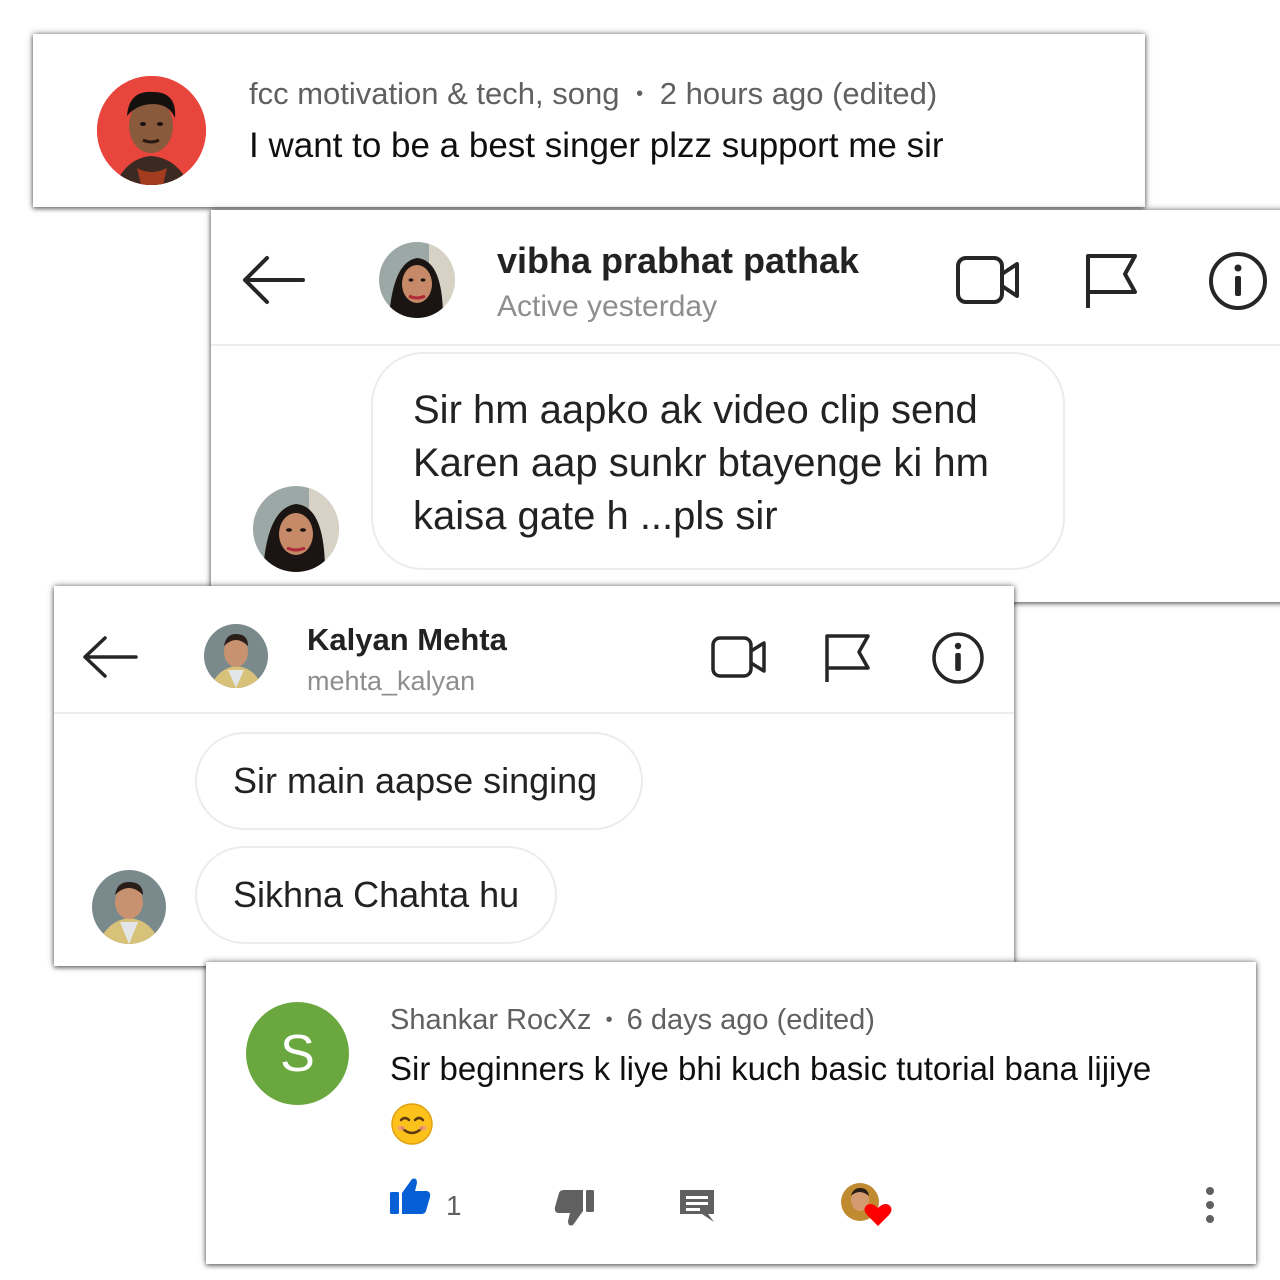  I want to click on comment-author: fcc motivation & tech, song, so click(434, 93).